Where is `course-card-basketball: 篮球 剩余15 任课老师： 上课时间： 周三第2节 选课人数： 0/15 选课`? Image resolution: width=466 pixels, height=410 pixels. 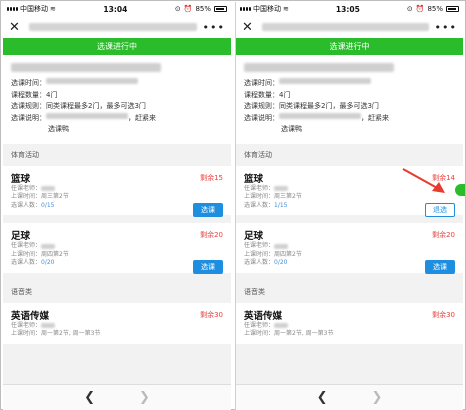
course-card-basketball: 篮球 剩余15 任课老师： 上课时间： 周三第2节 选课人数： 0/15 选课 is located at coordinates (117, 191).